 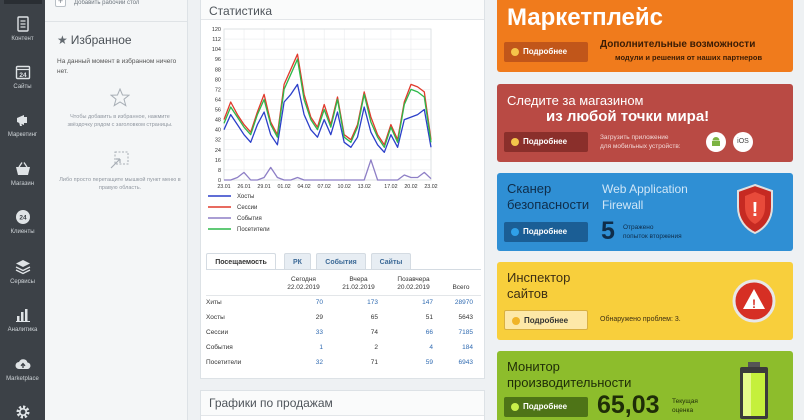 I want to click on tab-rk: РК, so click(x=297, y=261).